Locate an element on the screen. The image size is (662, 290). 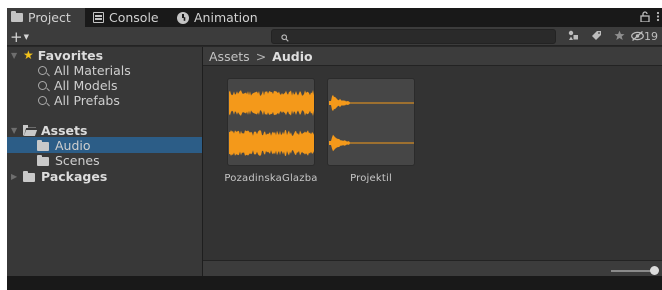
tree-item-packages: ▶ Packages is located at coordinates (104, 176).